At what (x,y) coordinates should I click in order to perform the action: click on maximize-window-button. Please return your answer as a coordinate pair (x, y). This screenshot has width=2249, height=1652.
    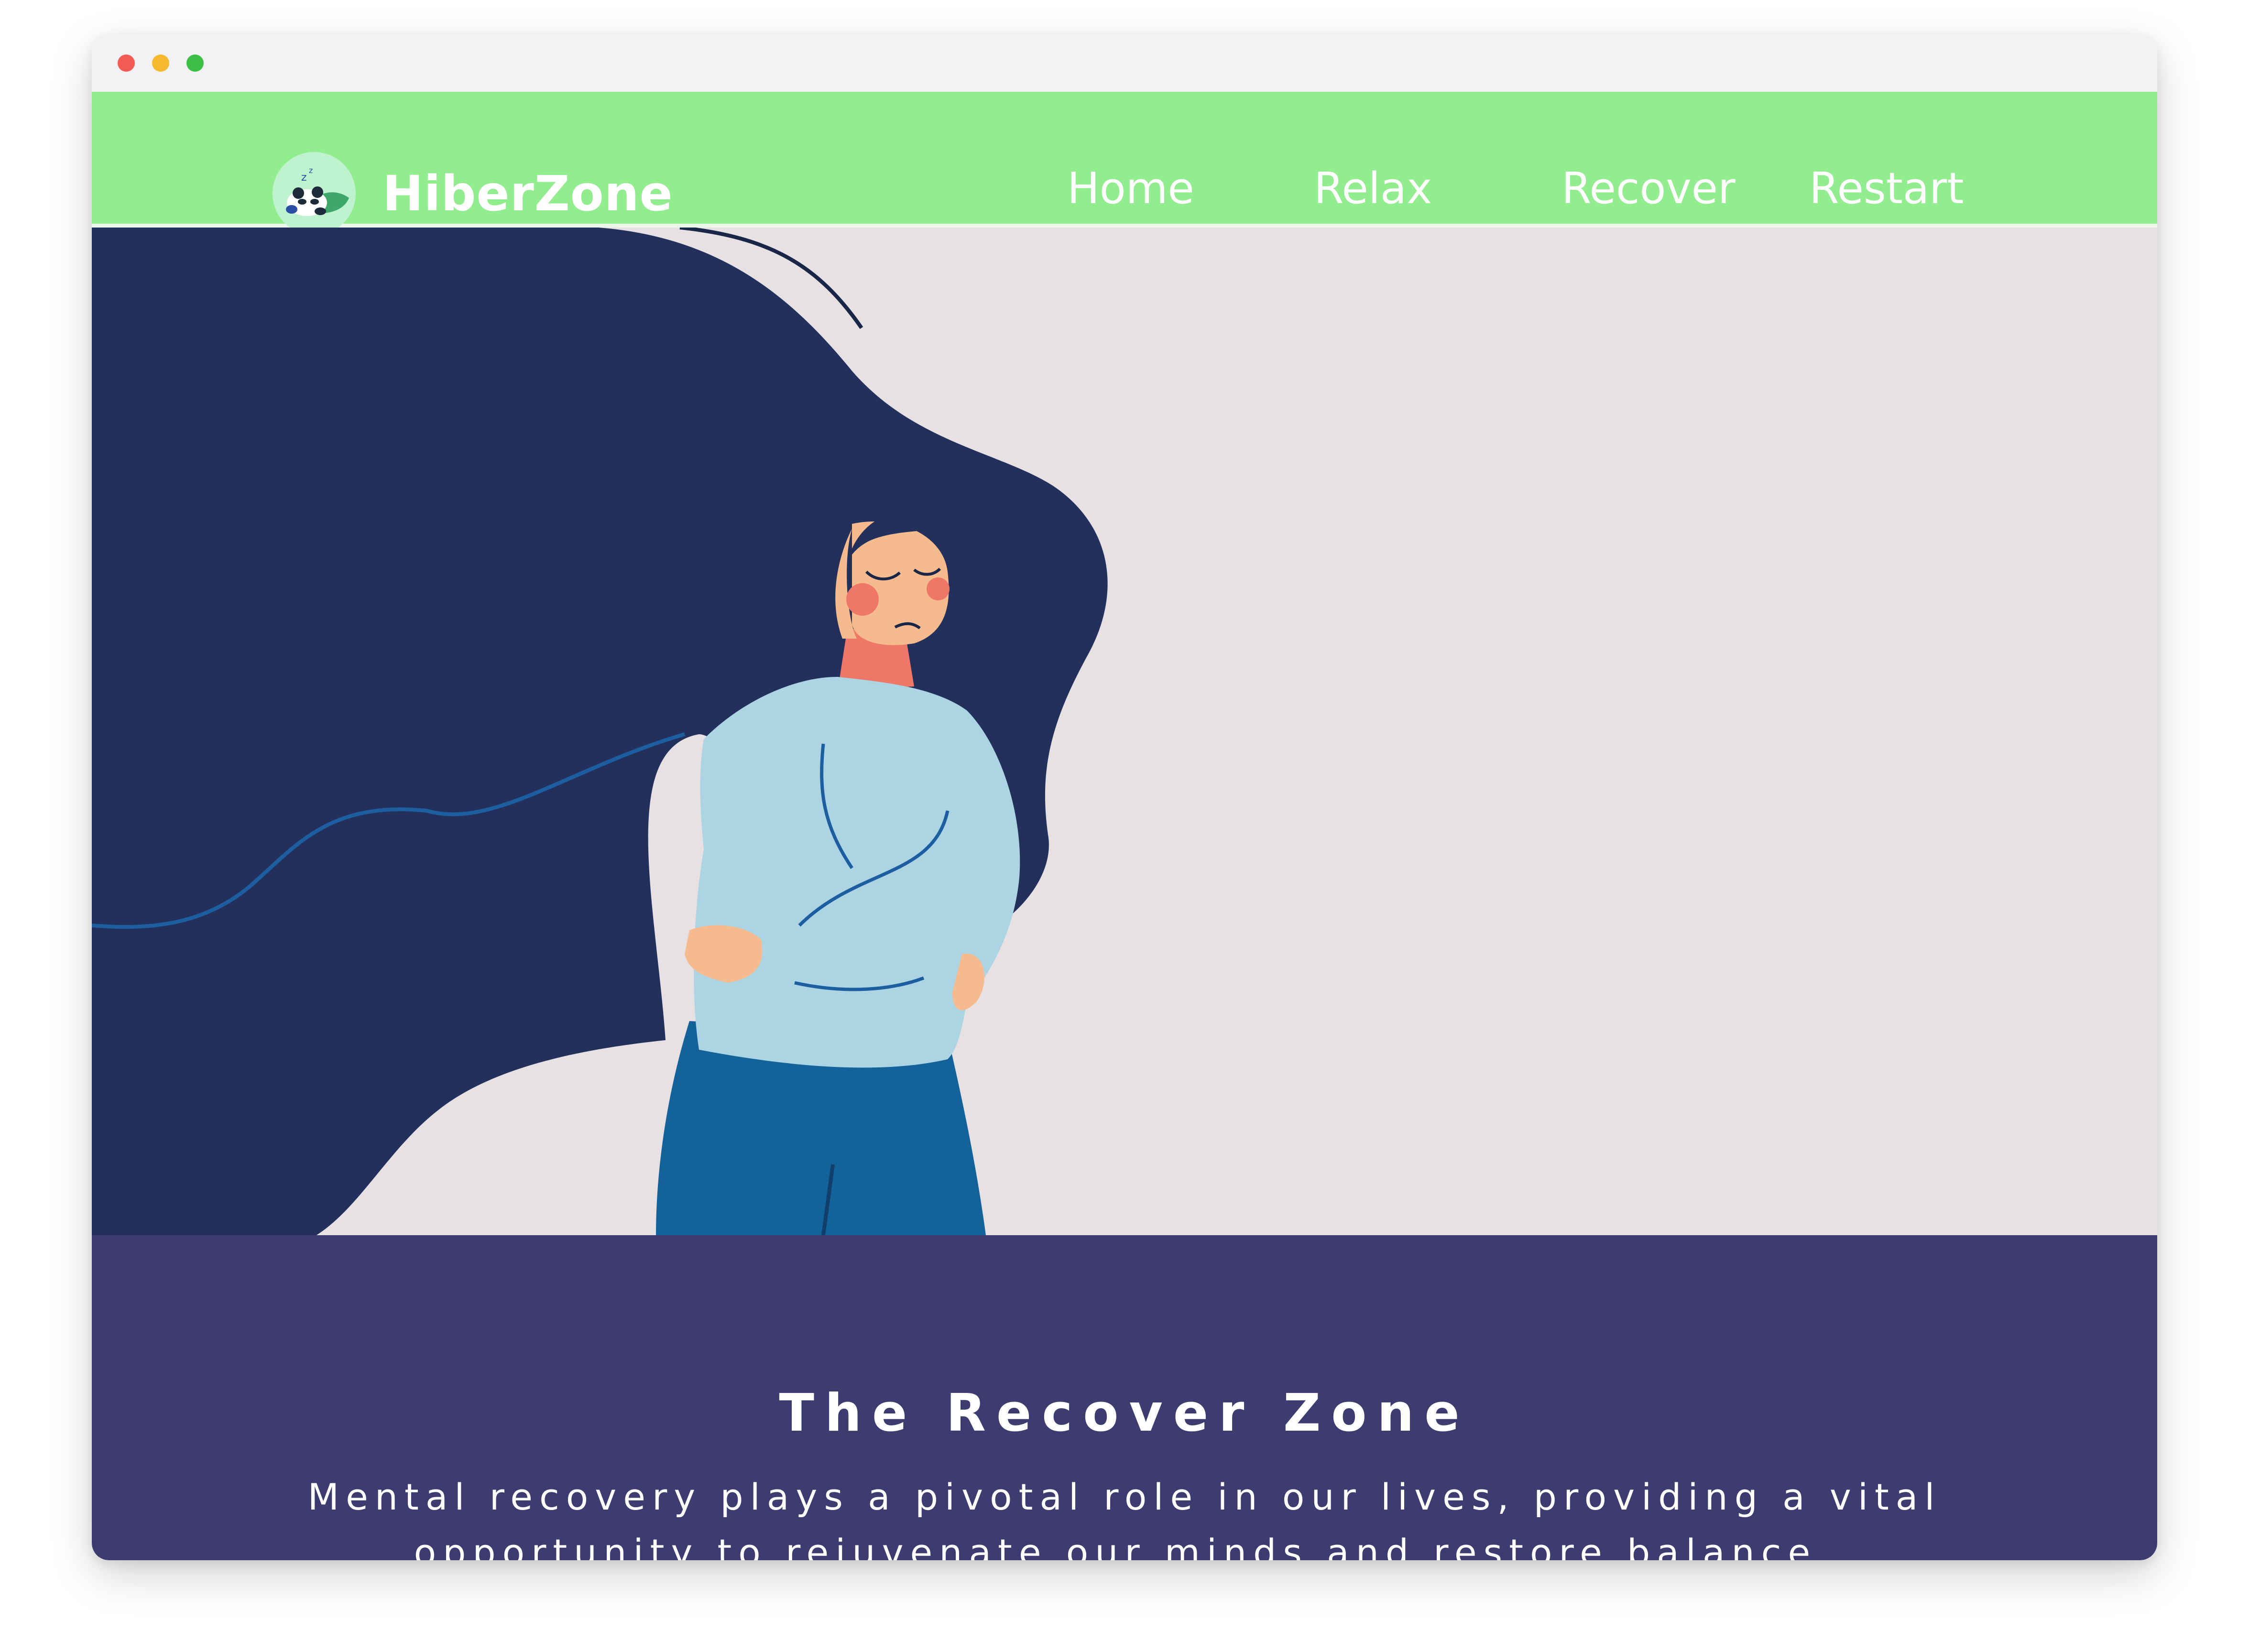
    Looking at the image, I should click on (195, 63).